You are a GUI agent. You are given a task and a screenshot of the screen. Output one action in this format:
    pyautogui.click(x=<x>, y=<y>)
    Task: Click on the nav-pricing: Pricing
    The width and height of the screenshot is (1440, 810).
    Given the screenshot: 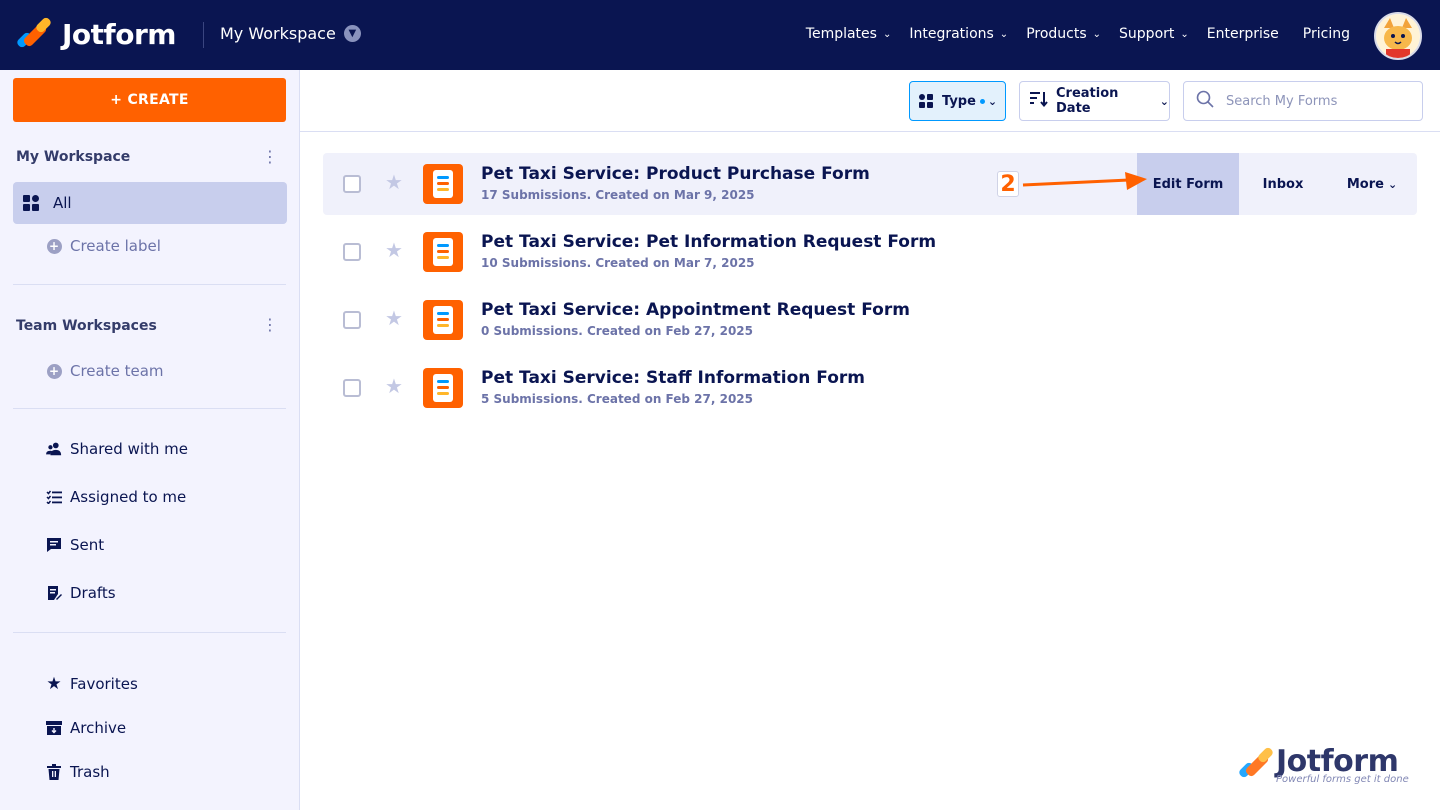 What is the action you would take?
    pyautogui.click(x=1326, y=34)
    